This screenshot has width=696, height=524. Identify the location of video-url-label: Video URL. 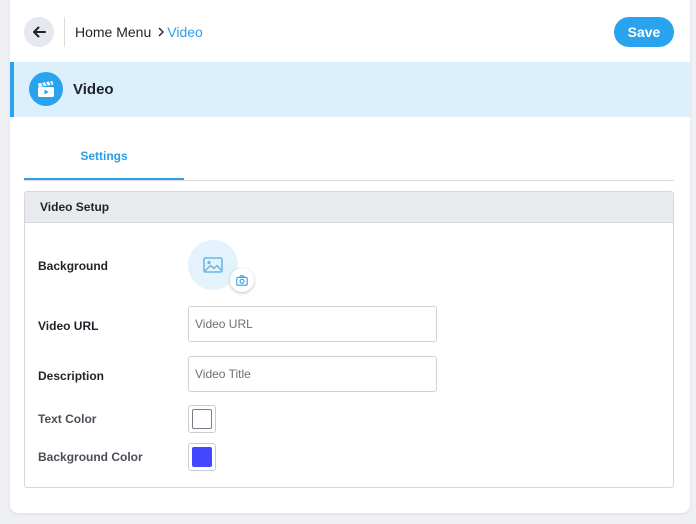
(68, 326).